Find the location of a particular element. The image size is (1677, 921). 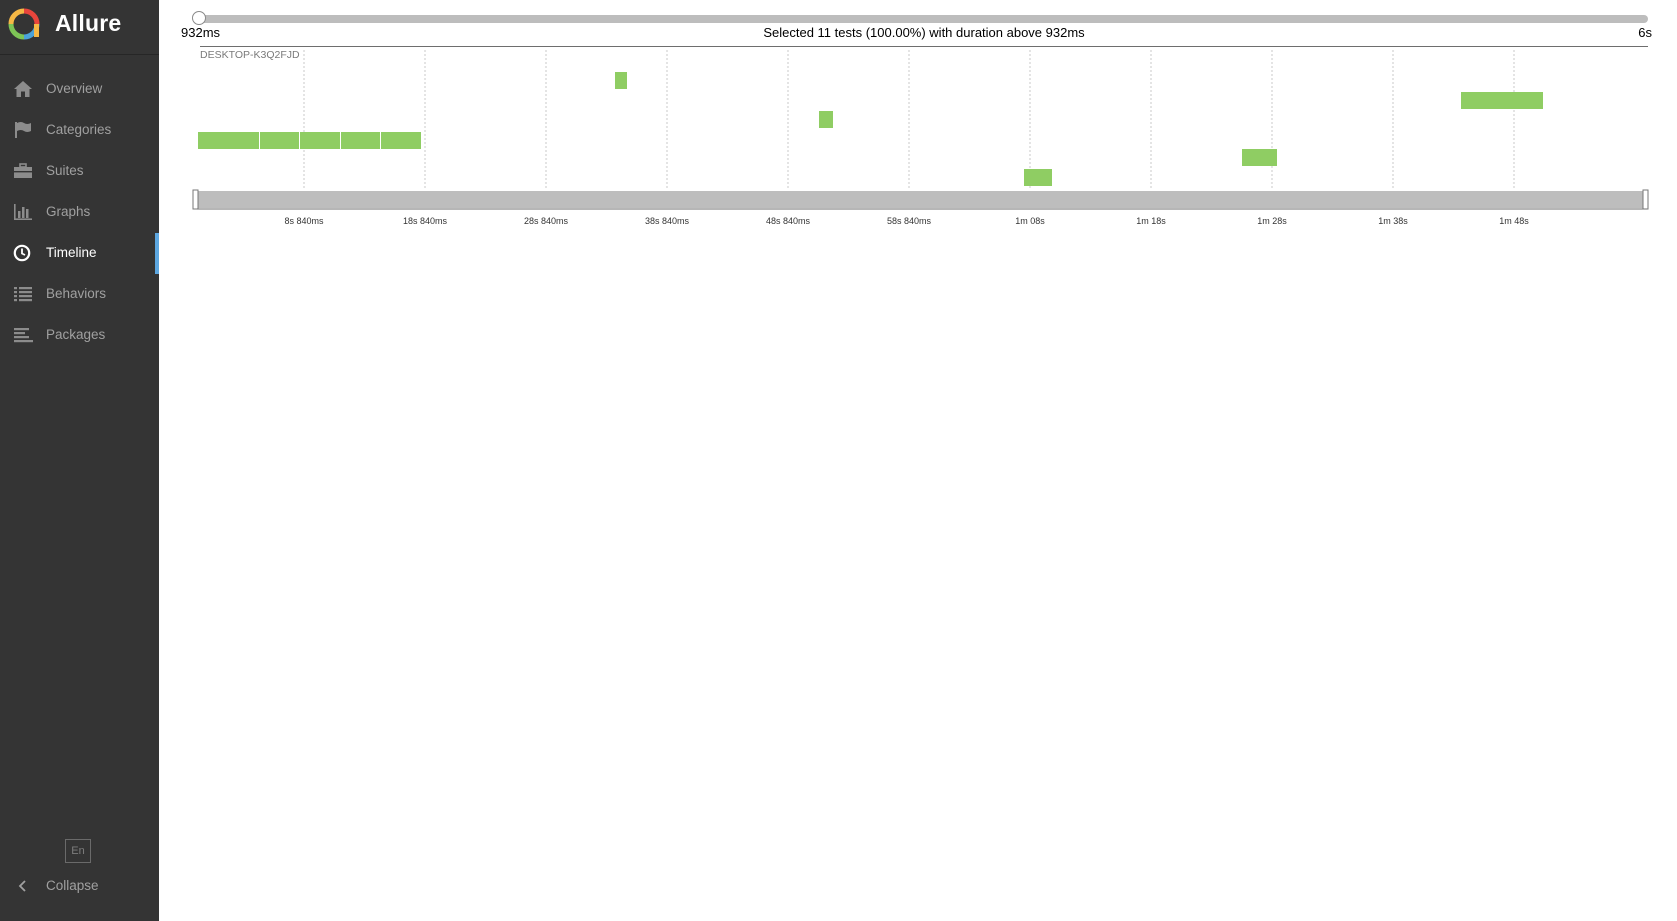

allure-logo-icon is located at coordinates (24, 24).